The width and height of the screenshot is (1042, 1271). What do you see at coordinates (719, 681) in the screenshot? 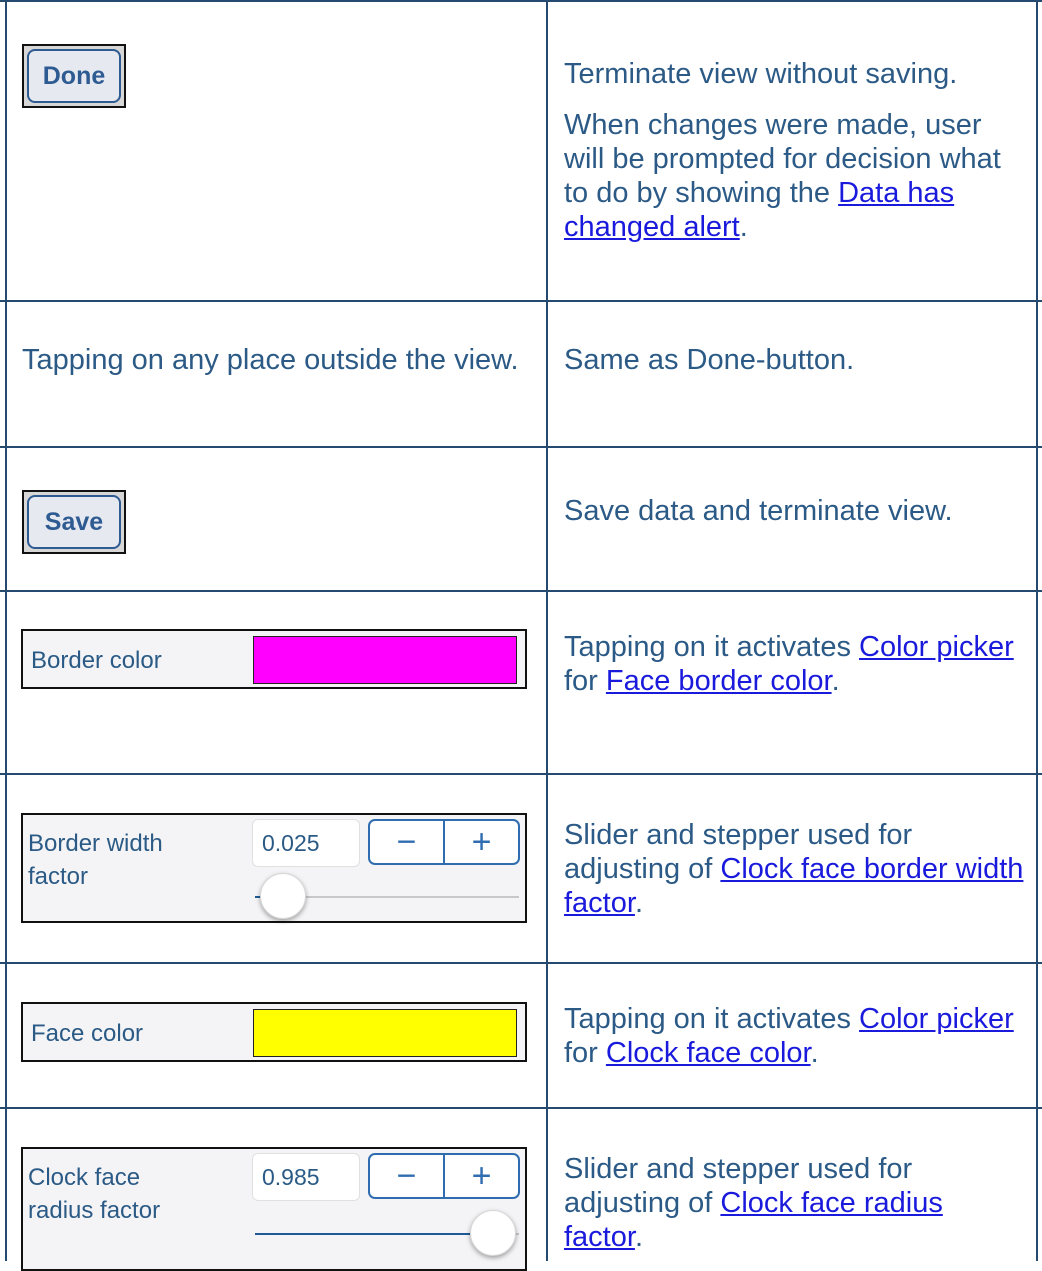
I see `face-border-color-link: Face border color` at bounding box center [719, 681].